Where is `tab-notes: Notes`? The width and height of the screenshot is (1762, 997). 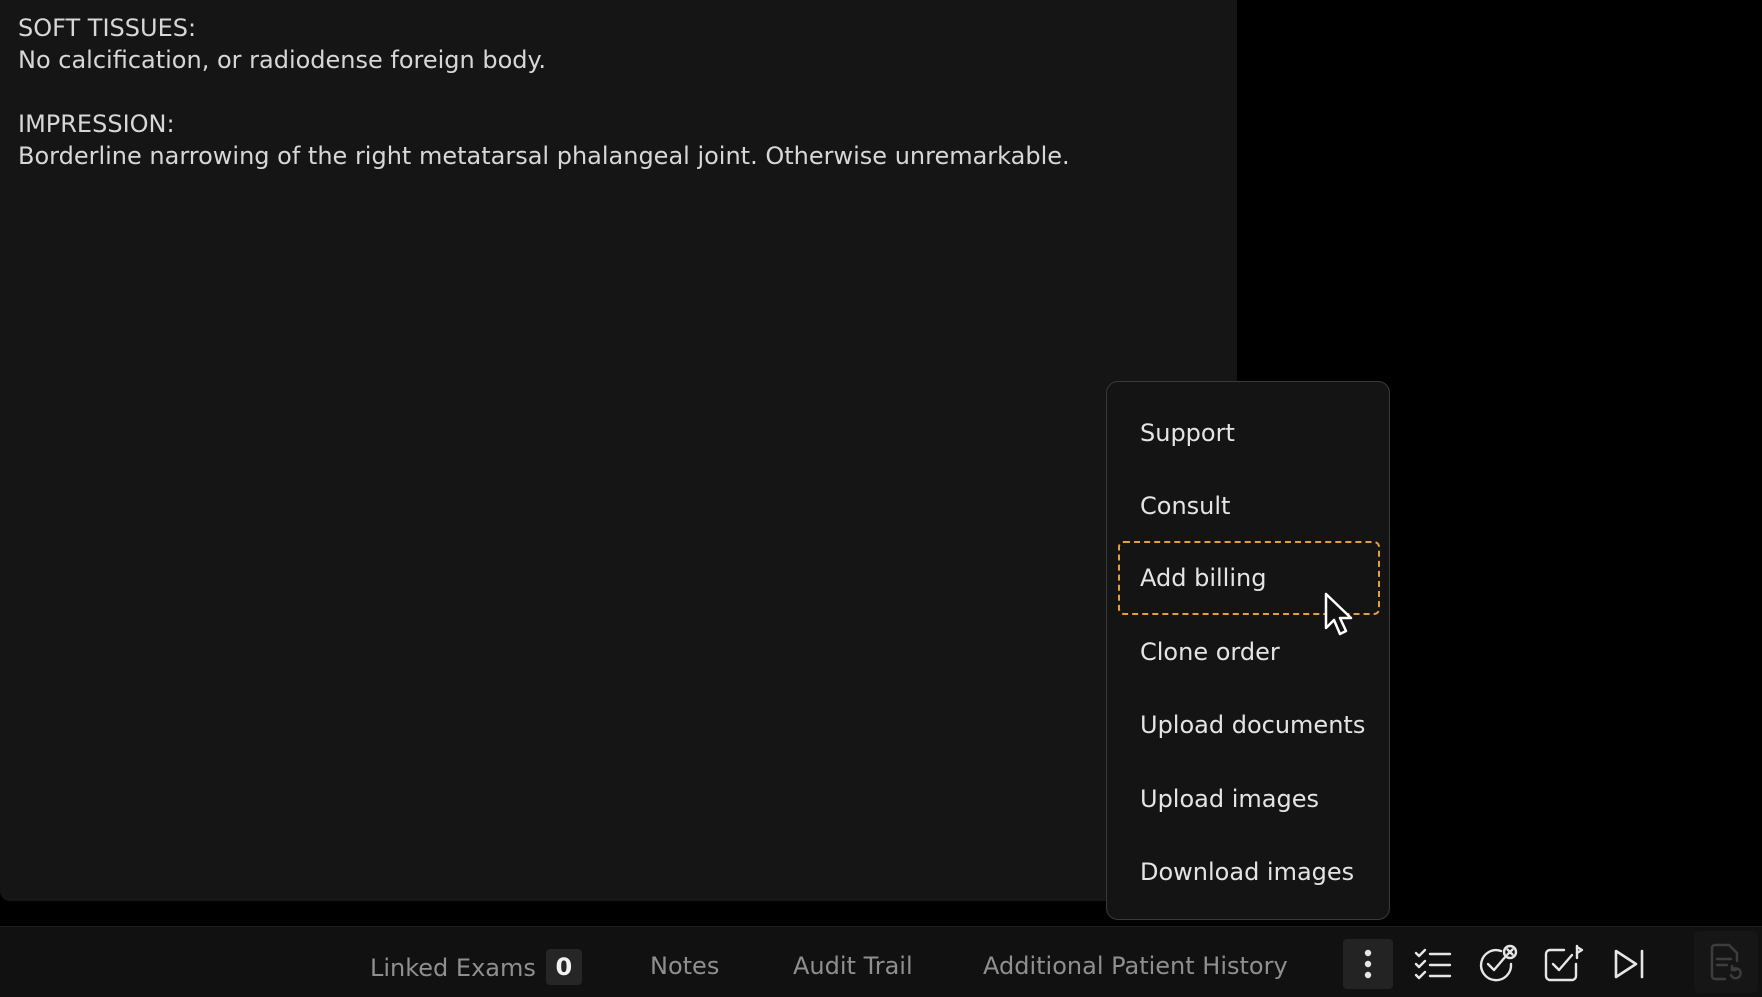
tab-notes: Notes is located at coordinates (684, 966).